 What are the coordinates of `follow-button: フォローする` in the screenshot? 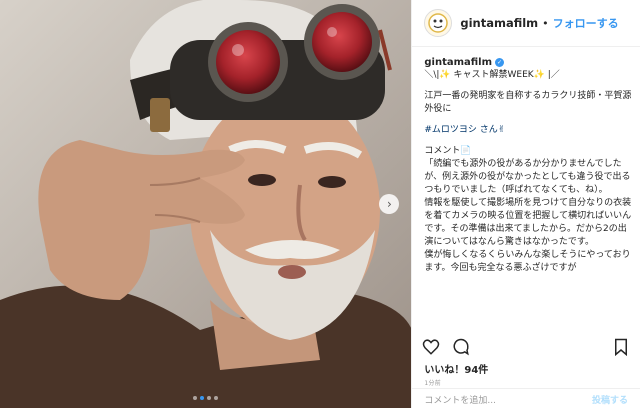 It's located at (586, 23).